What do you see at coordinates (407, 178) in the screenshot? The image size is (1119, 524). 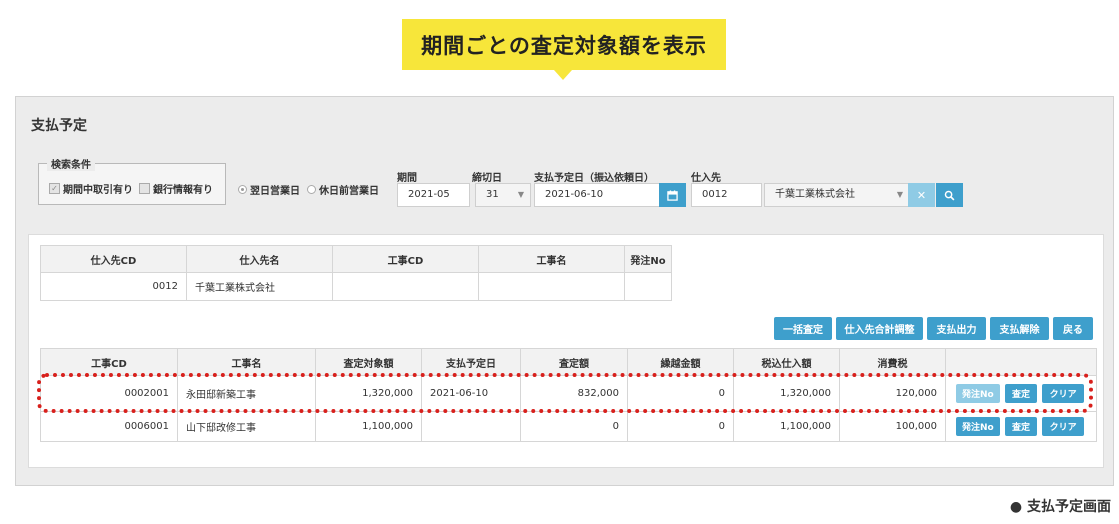 I see `period-label: 期間` at bounding box center [407, 178].